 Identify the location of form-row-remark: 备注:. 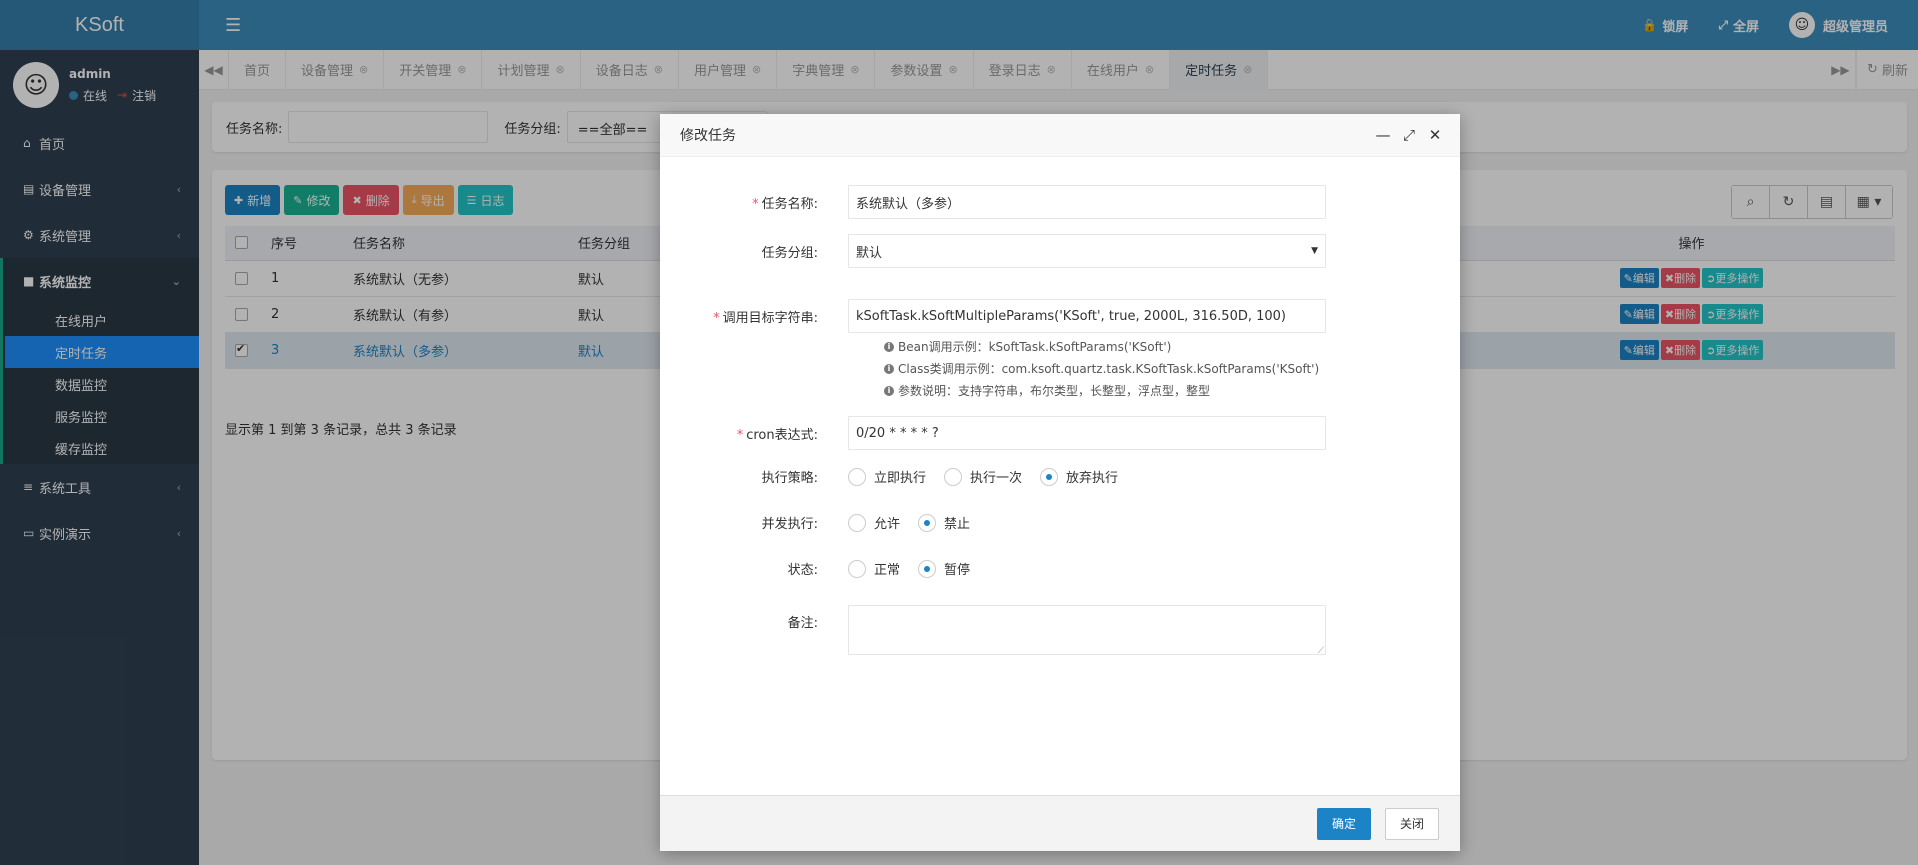
(1060, 630).